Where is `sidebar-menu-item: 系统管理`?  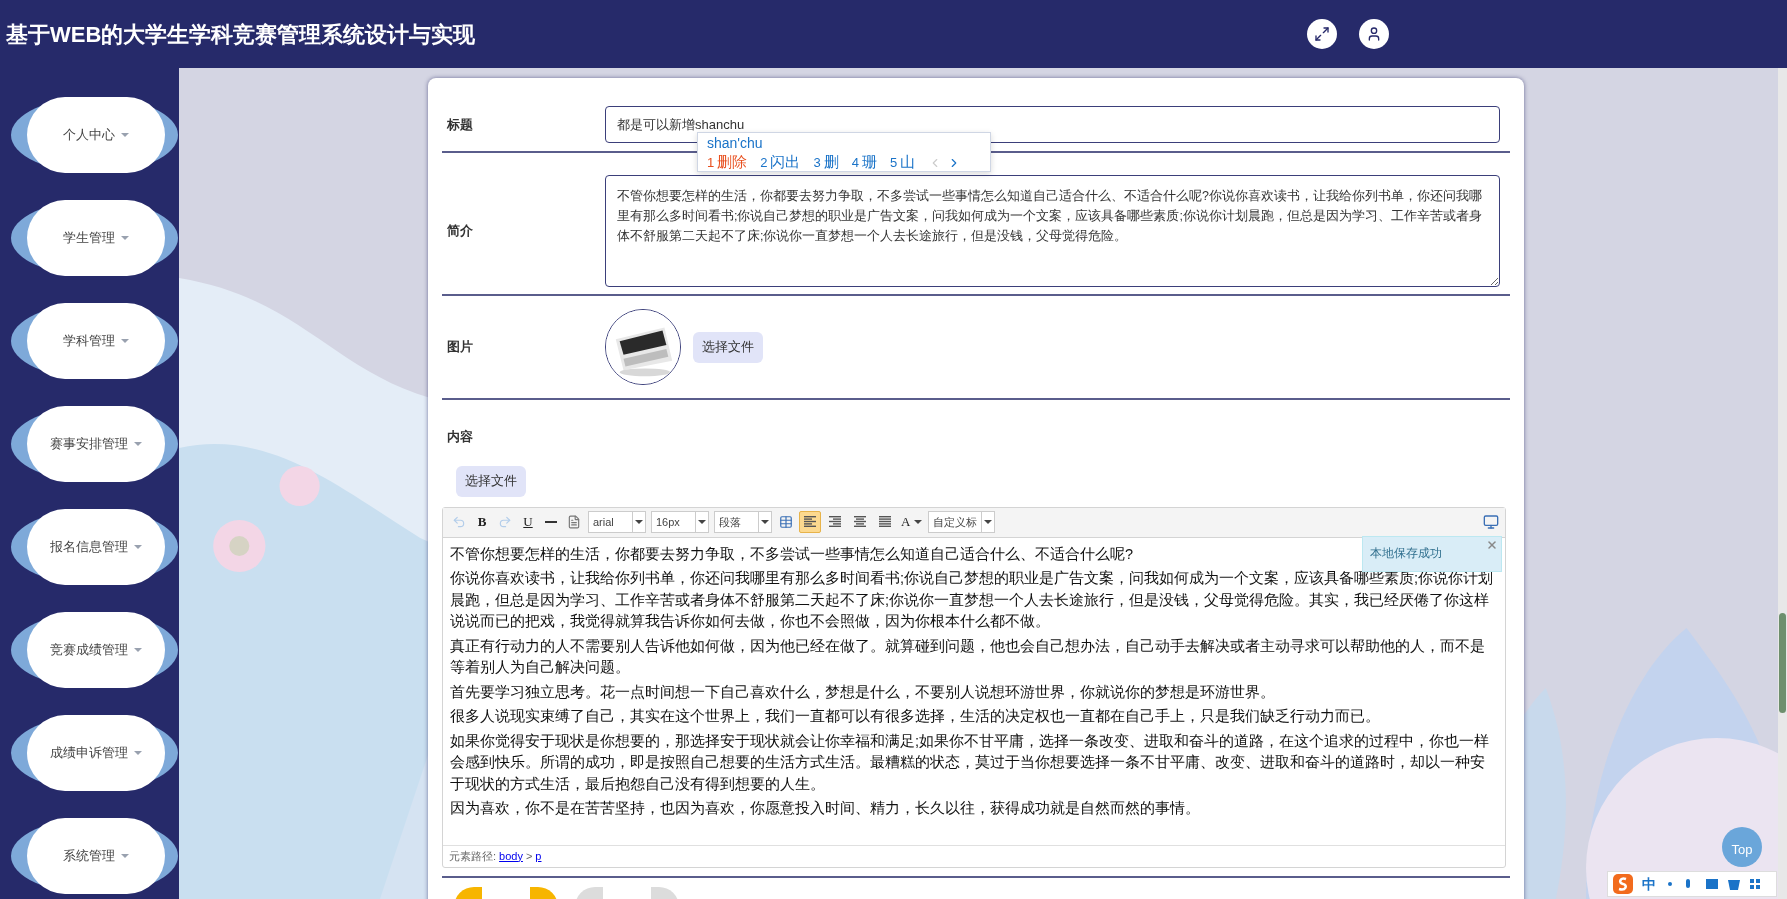
sidebar-menu-item: 系统管理 is located at coordinates (94, 856).